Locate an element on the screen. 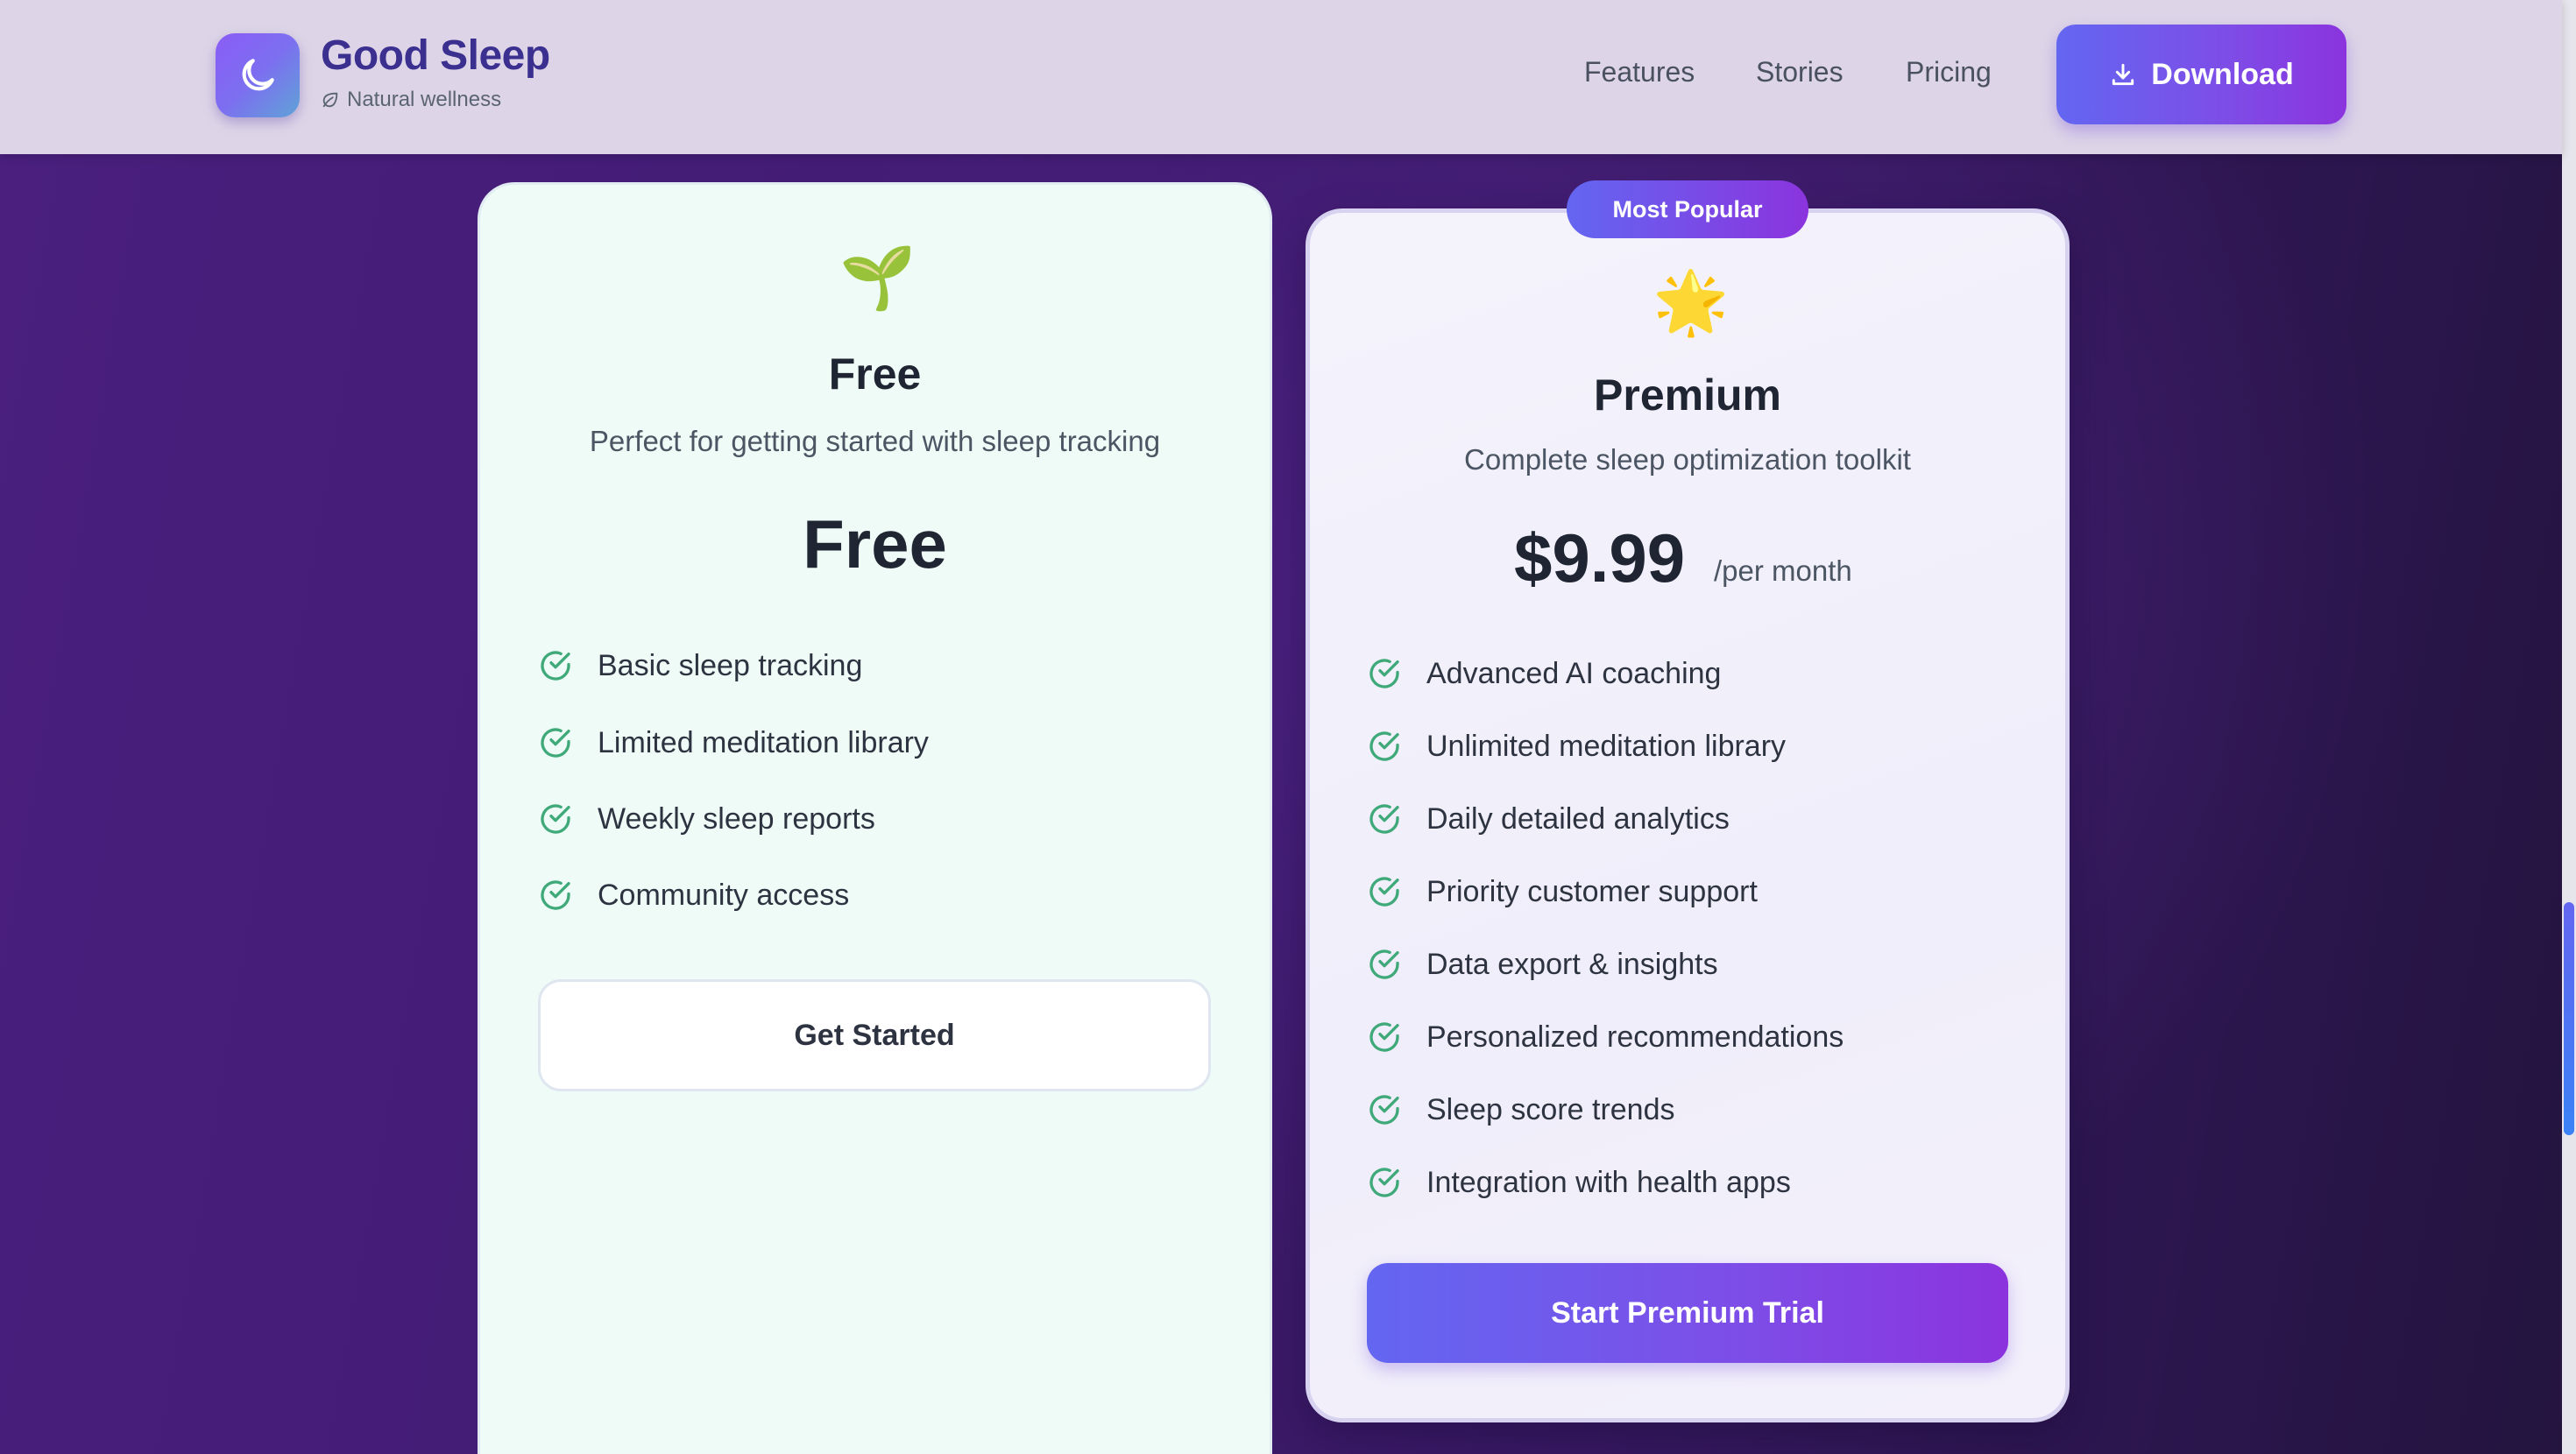 The width and height of the screenshot is (2576, 1454). app-logo is located at coordinates (258, 75).